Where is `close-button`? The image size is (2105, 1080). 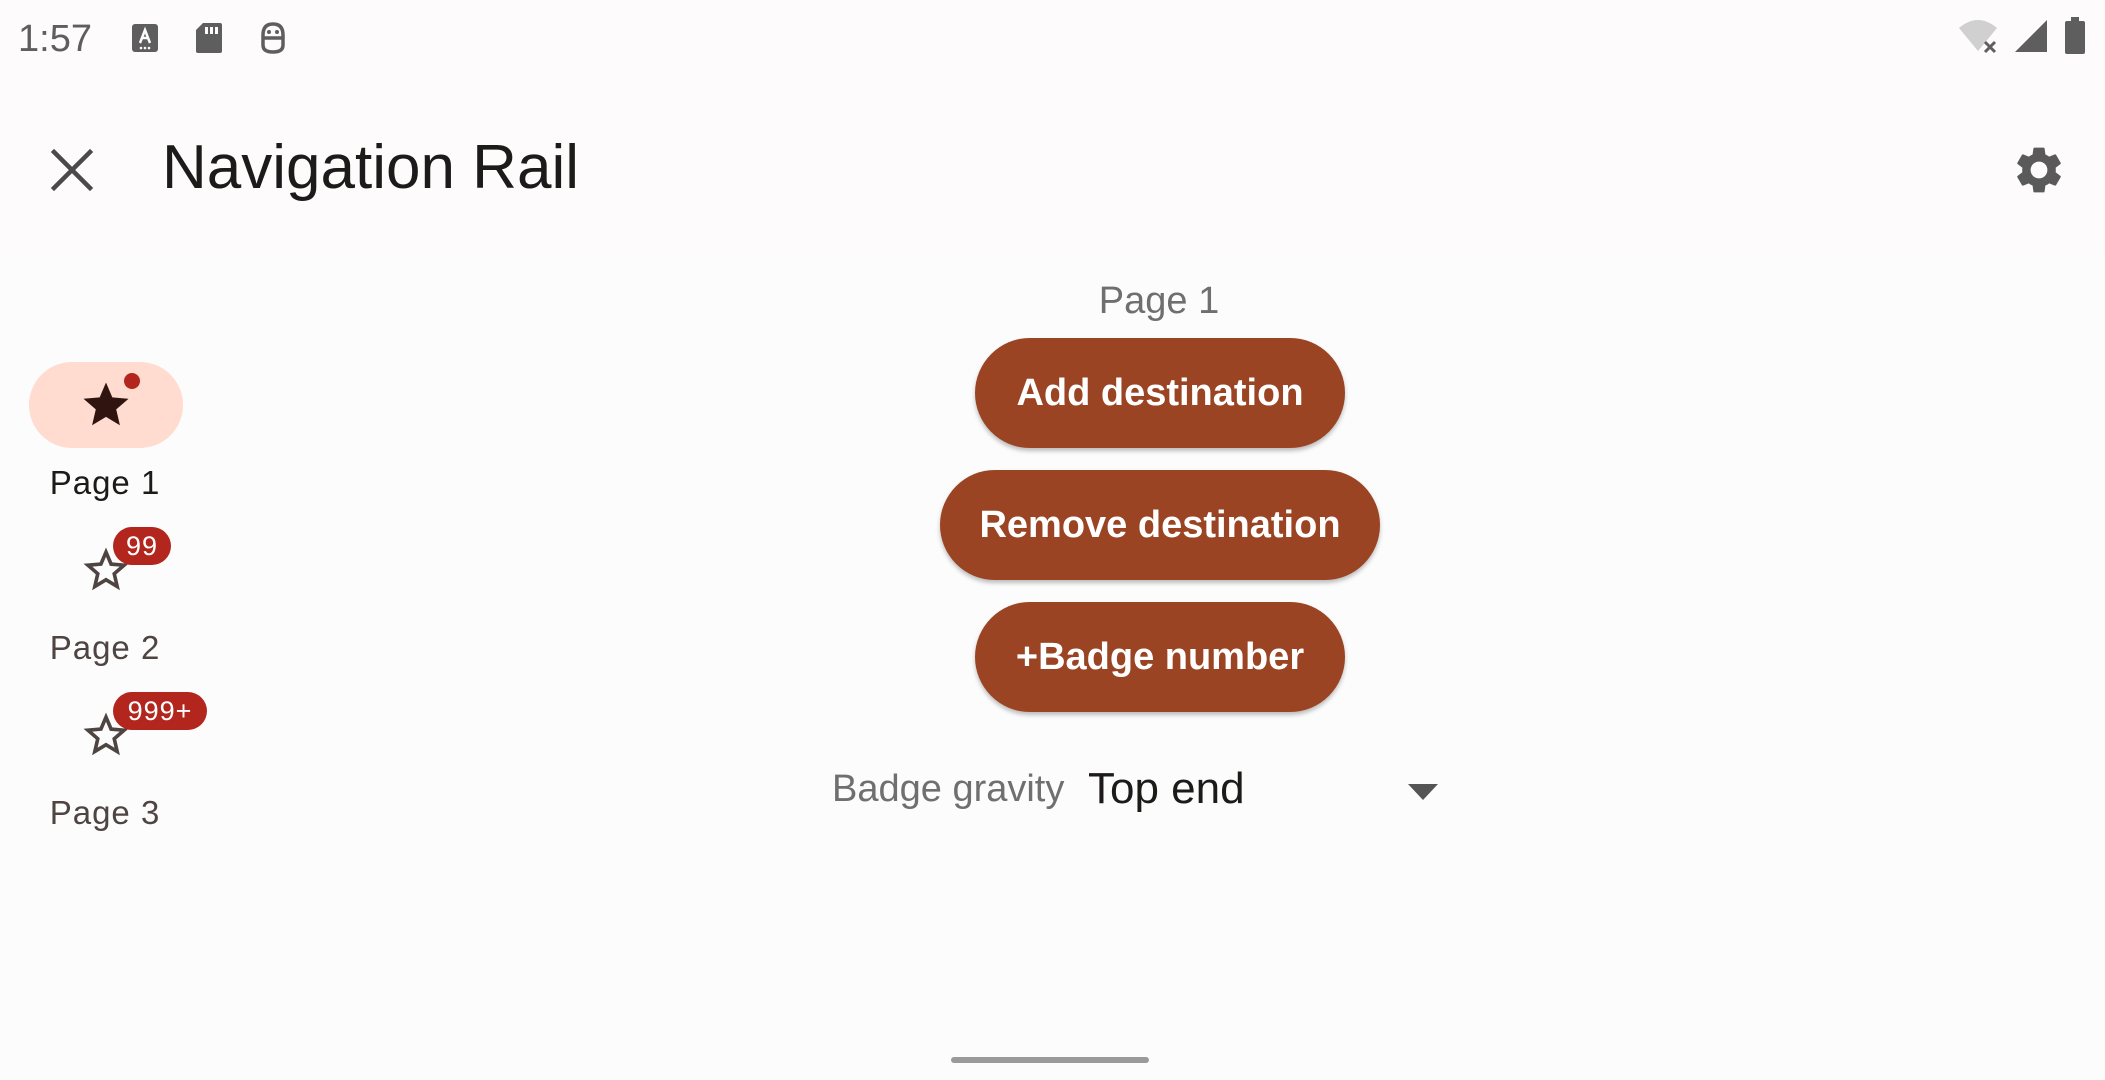 close-button is located at coordinates (72, 170).